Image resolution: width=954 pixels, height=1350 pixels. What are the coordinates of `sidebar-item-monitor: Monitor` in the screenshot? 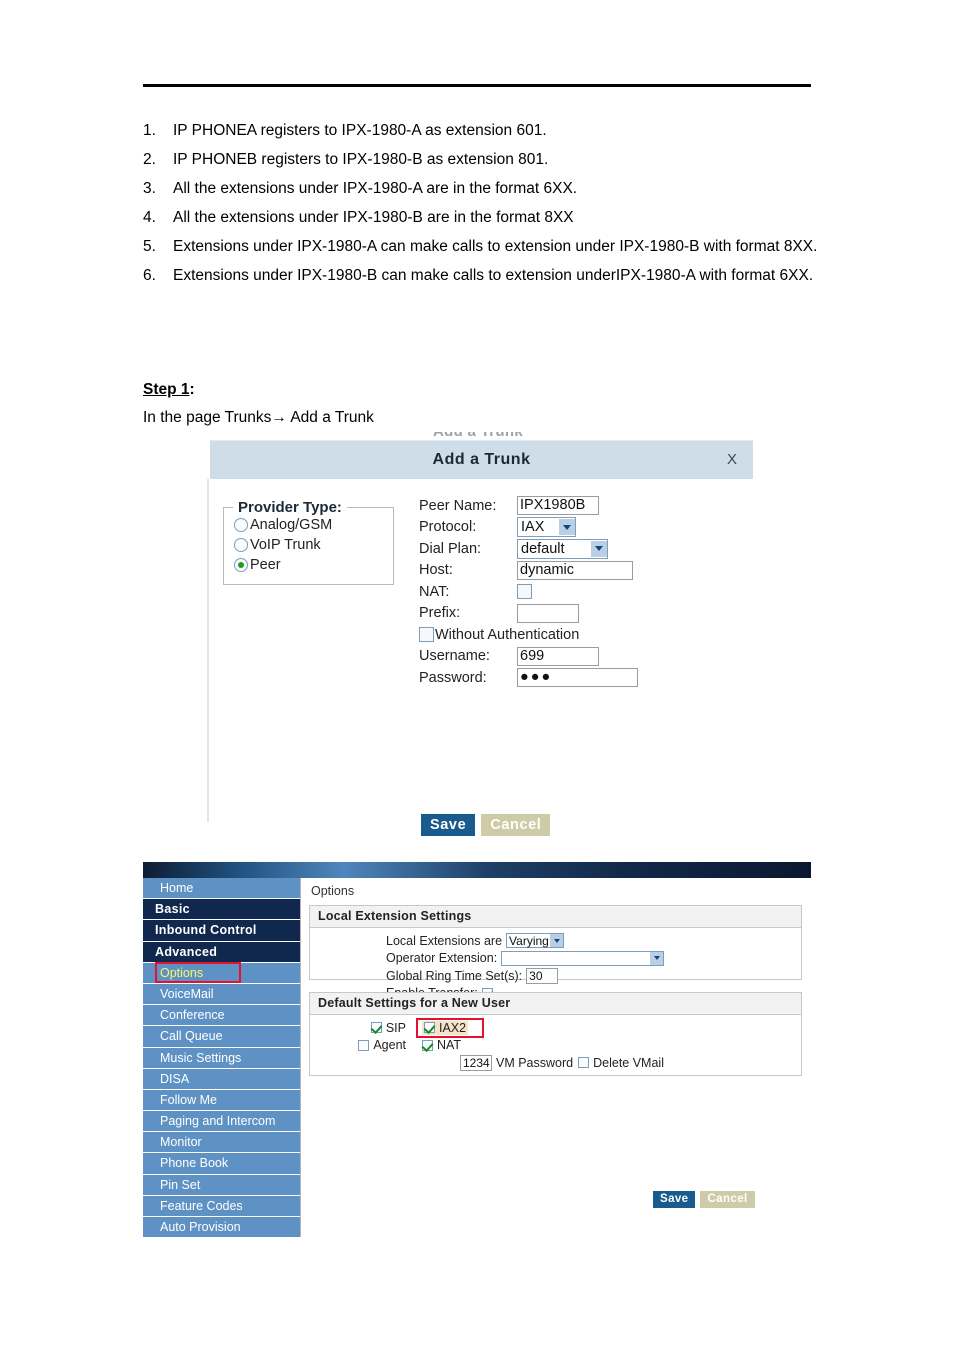 It's located at (221, 1143).